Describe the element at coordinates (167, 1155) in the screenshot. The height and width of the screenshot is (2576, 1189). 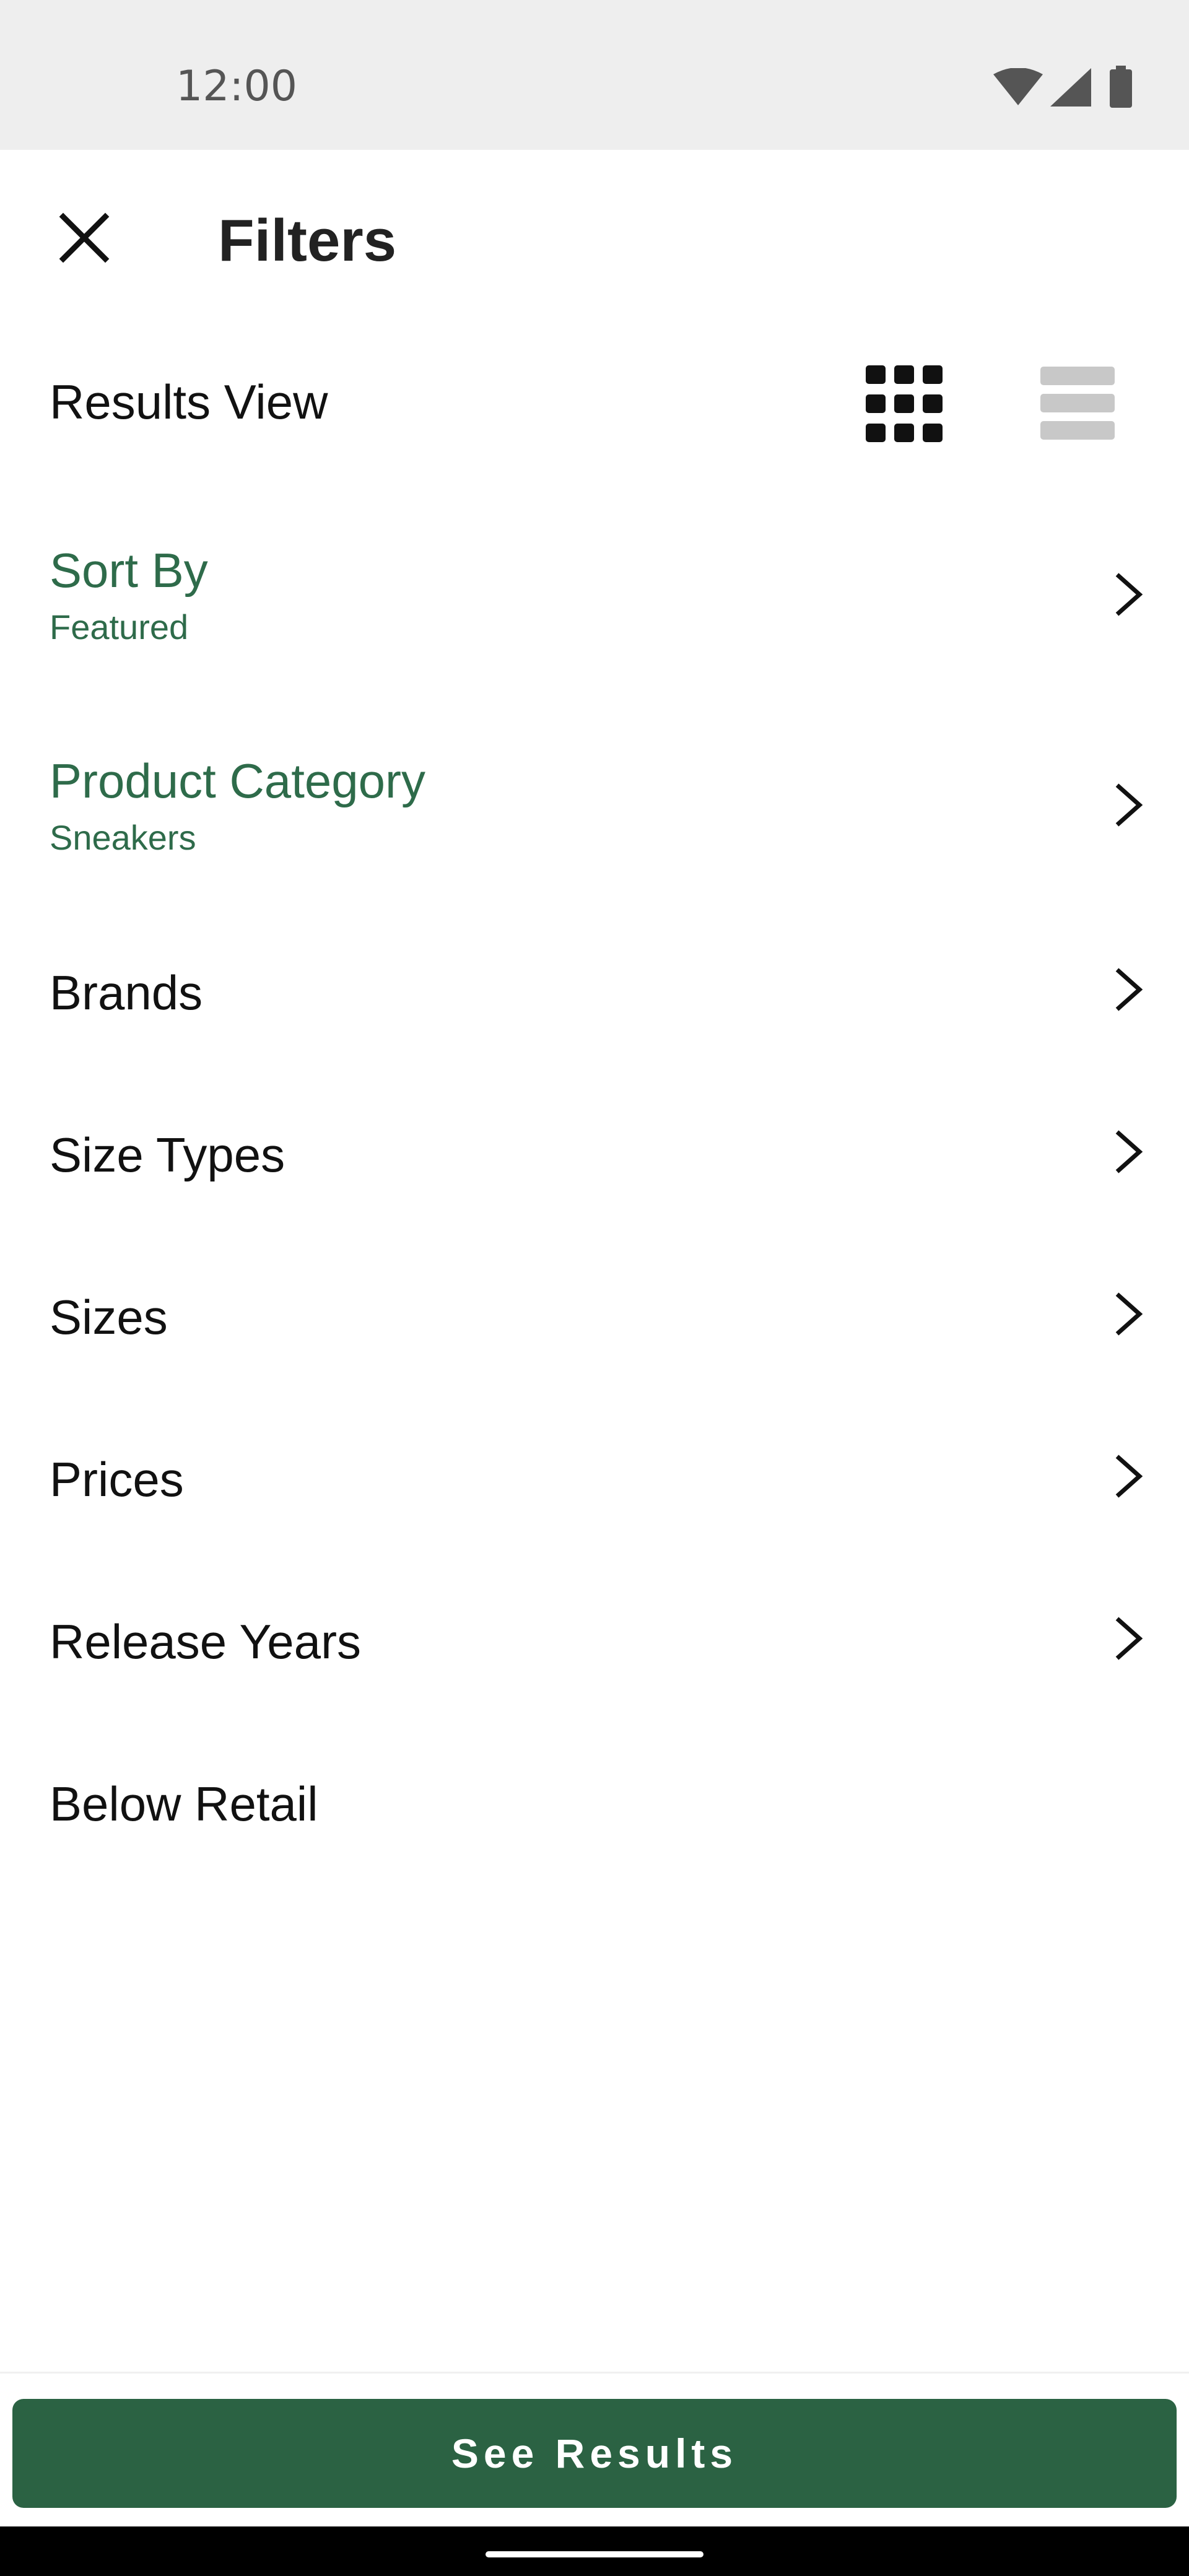
I see `size-types-label: Size Types` at that location.